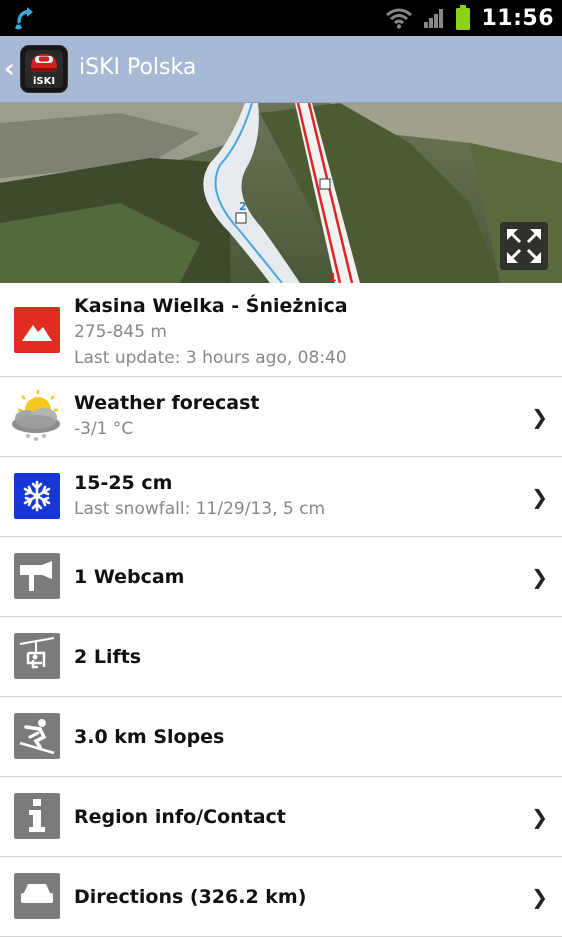 The height and width of the screenshot is (937, 562). Describe the element at coordinates (524, 246) in the screenshot. I see `fullscreen-icon` at that location.